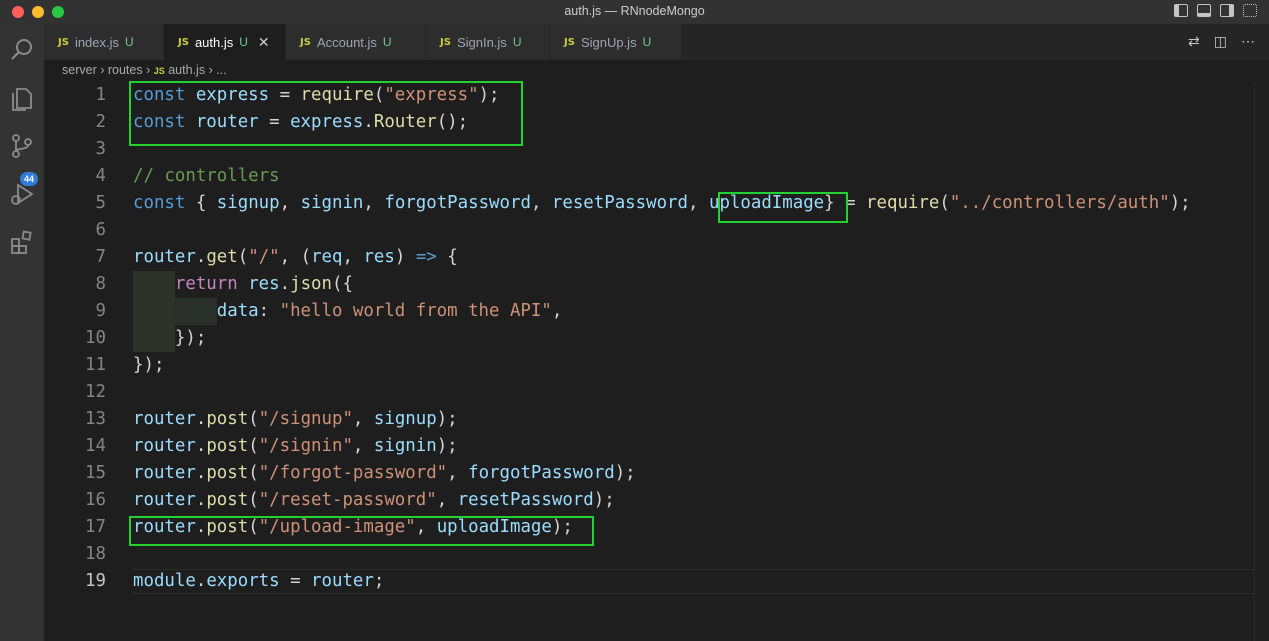  Describe the element at coordinates (22, 98) in the screenshot. I see `files-icon` at that location.